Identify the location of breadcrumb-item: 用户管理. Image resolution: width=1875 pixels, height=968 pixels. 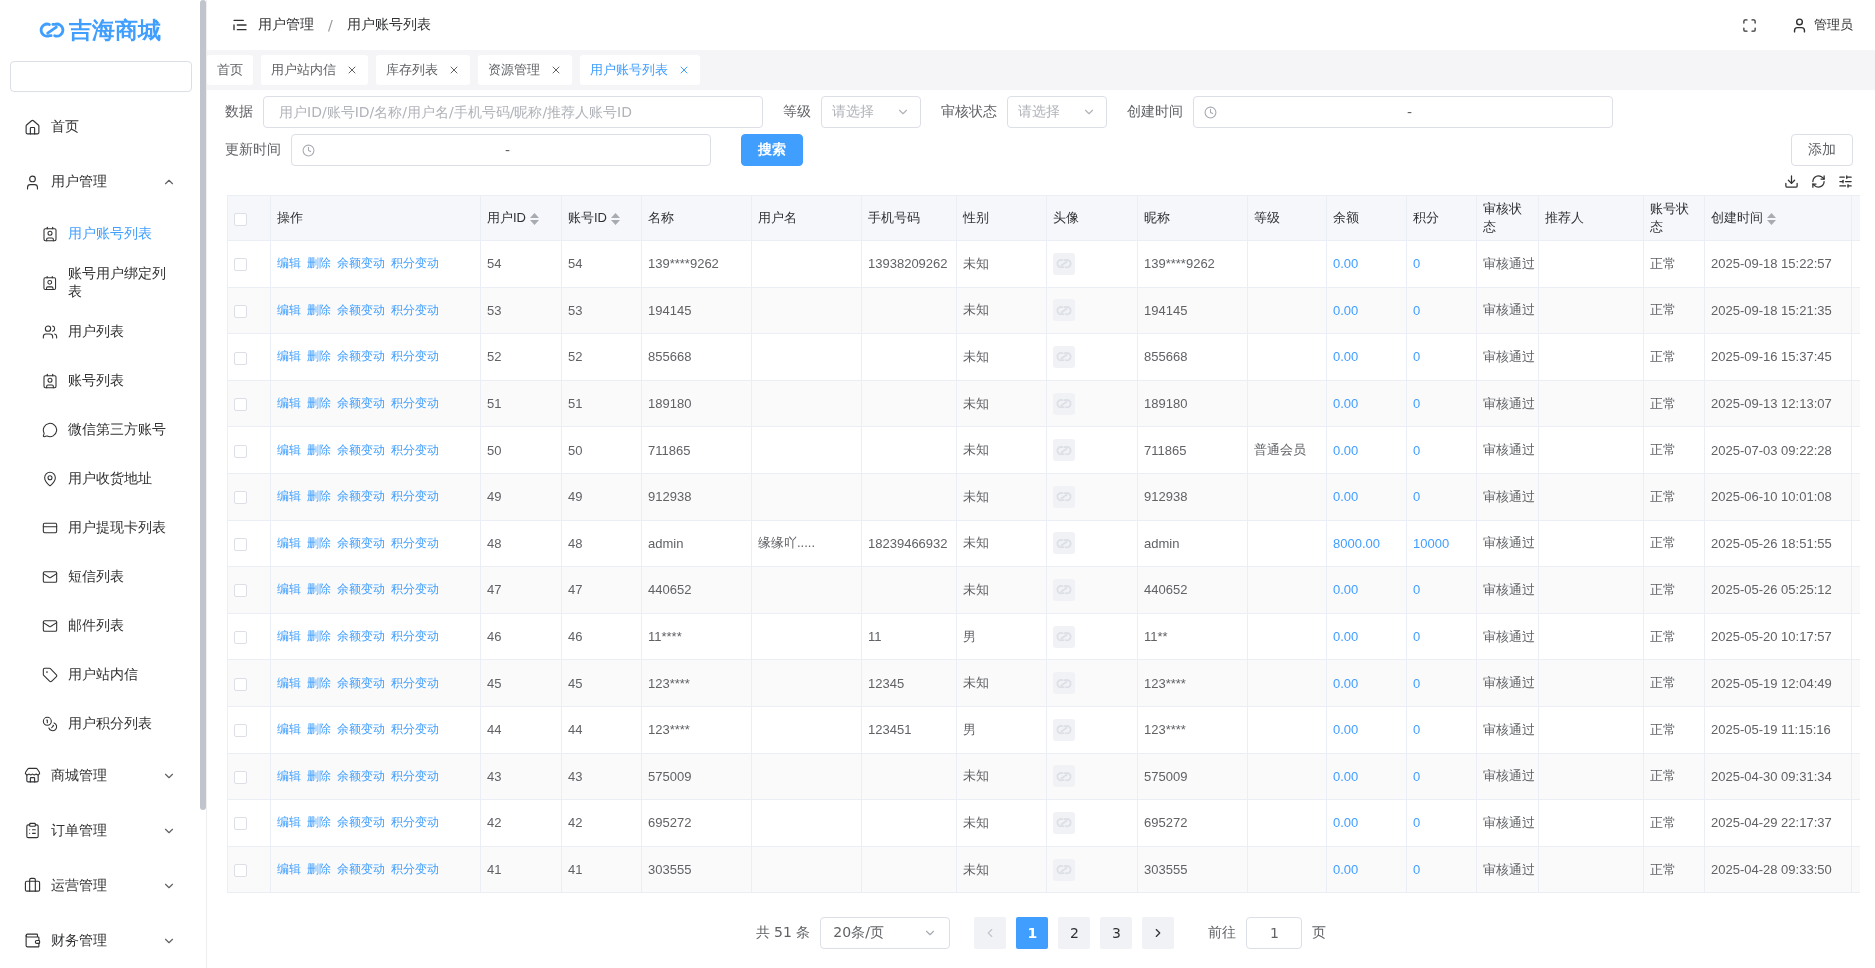
(286, 25).